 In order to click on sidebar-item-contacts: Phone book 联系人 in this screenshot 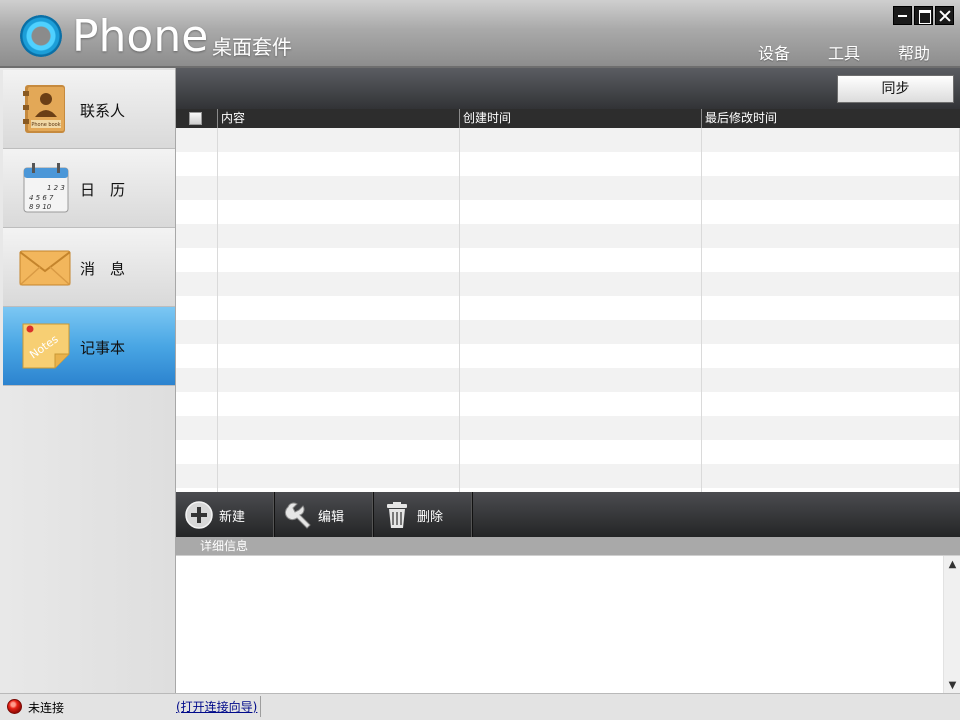, I will do `click(89, 109)`.